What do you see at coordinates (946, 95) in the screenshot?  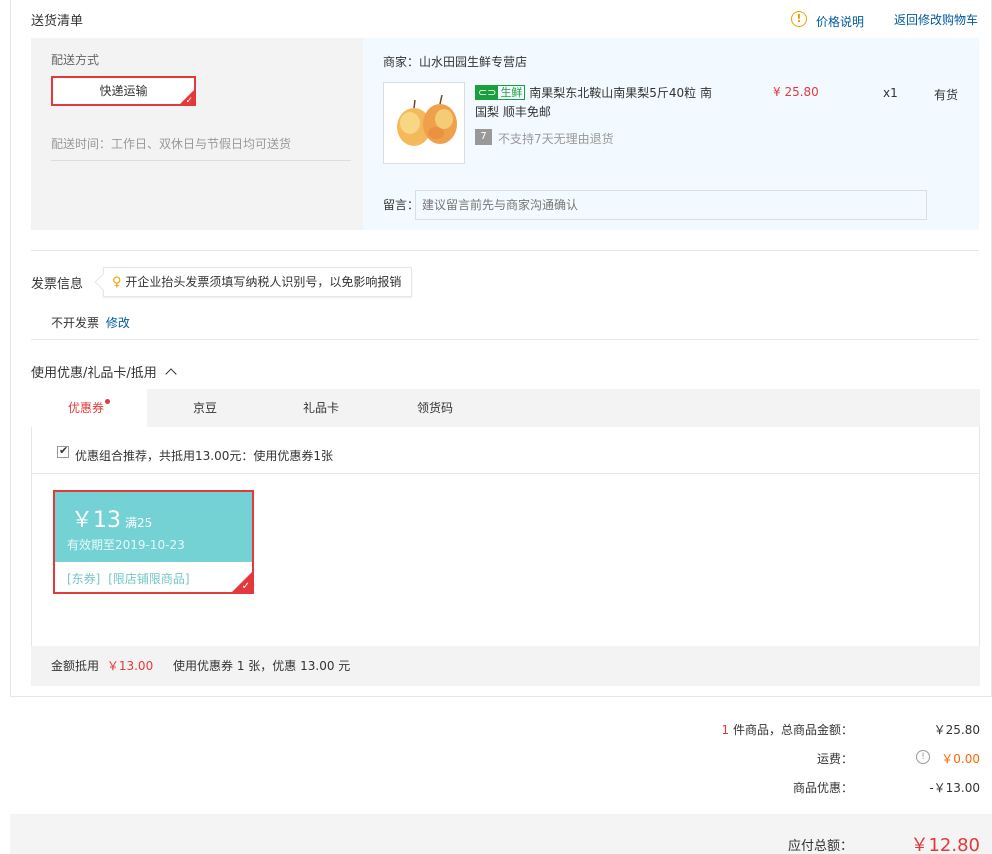 I see `stock-status: 有货` at bounding box center [946, 95].